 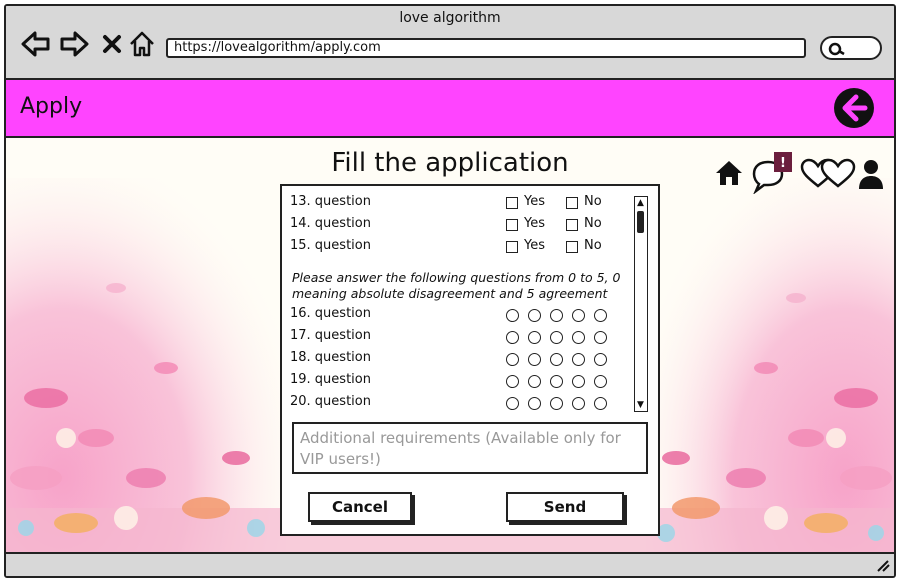 What do you see at coordinates (828, 176) in the screenshot?
I see `hearts-icon` at bounding box center [828, 176].